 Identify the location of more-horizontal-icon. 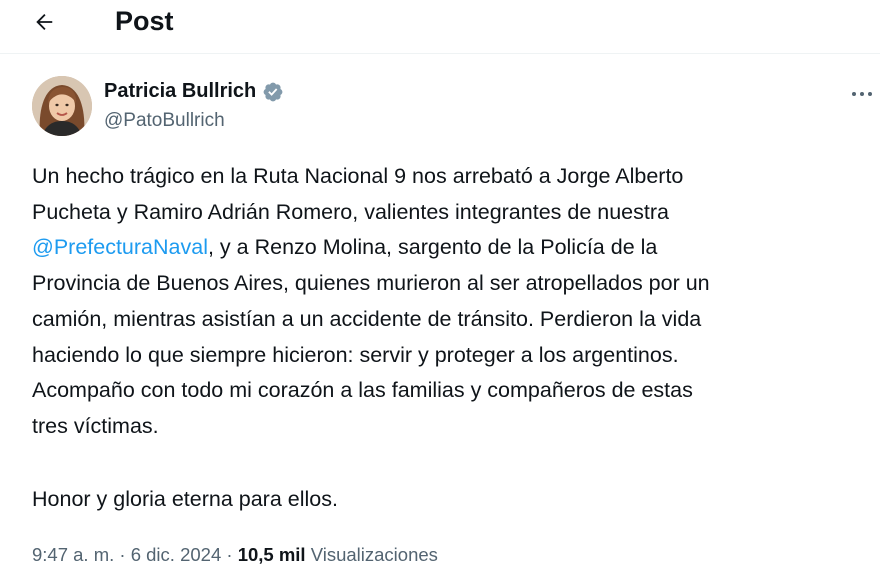
(862, 94).